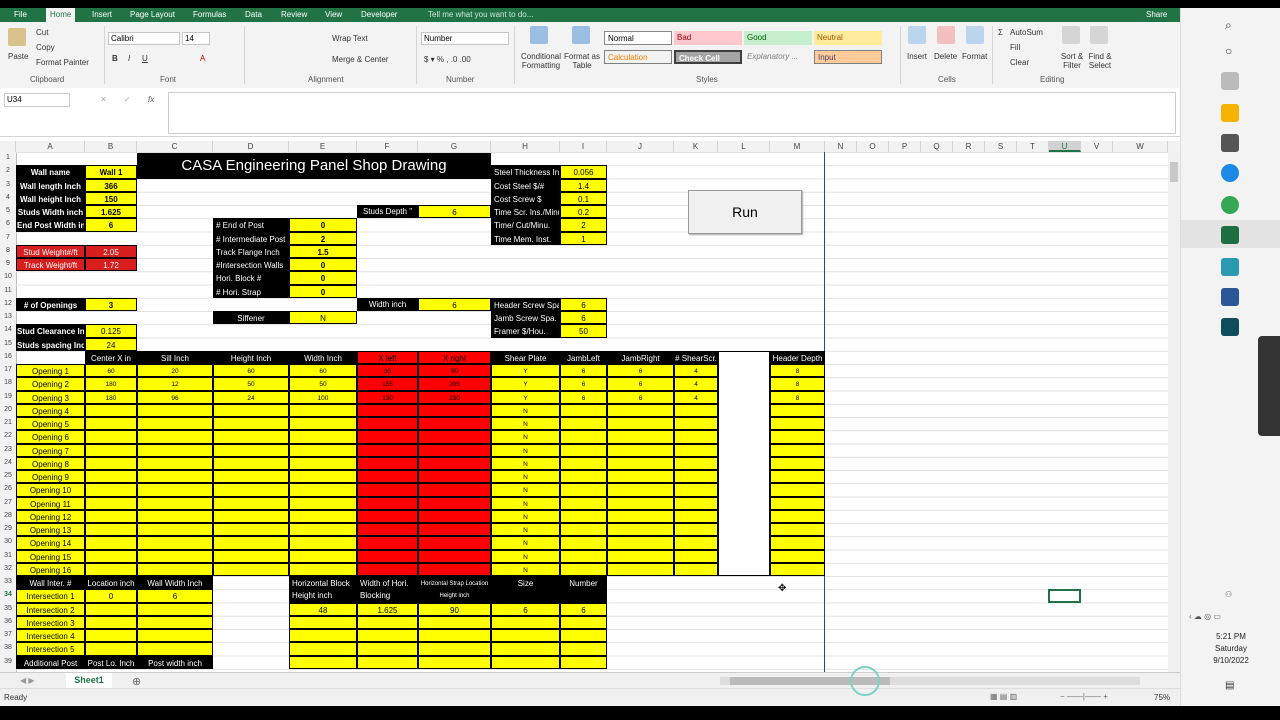 The height and width of the screenshot is (720, 1280). What do you see at coordinates (50, 225) in the screenshot?
I see `param-label: End Post Width in` at bounding box center [50, 225].